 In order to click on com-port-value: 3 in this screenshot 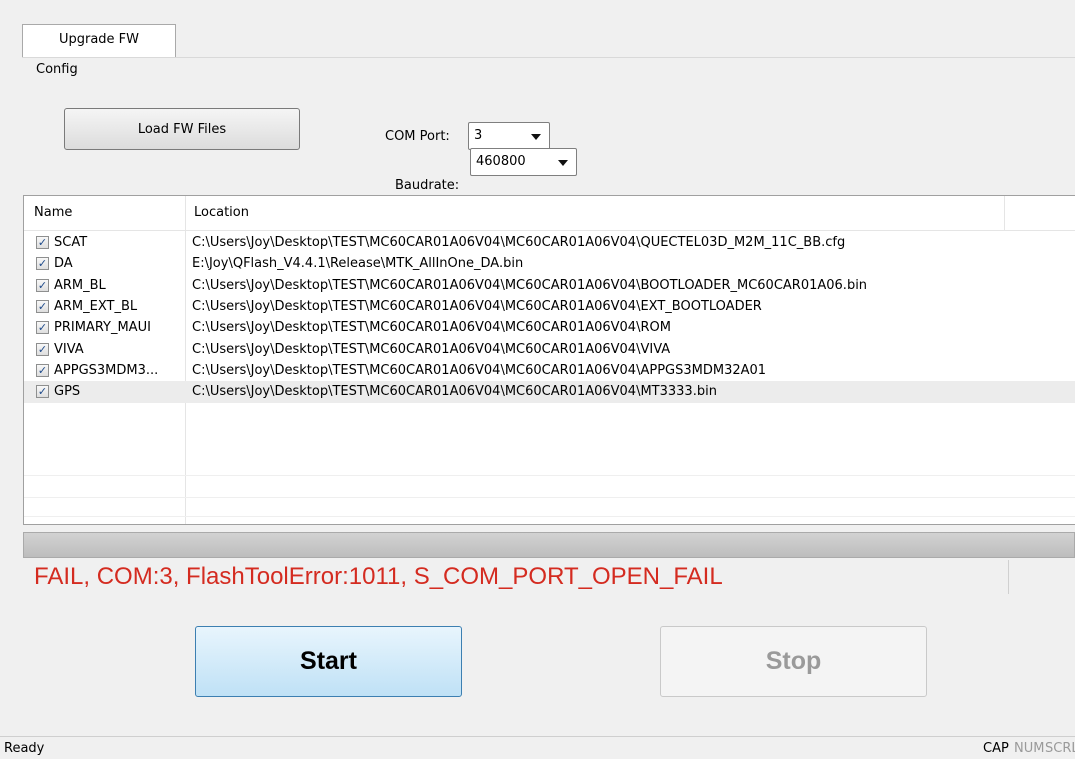, I will do `click(478, 135)`.